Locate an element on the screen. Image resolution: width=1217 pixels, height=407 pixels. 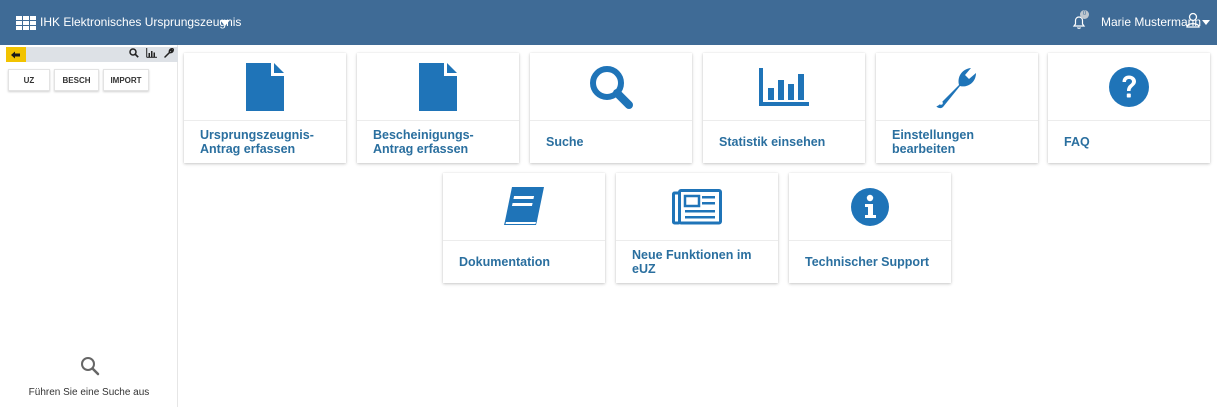
apps-grid-icon is located at coordinates (26, 23).